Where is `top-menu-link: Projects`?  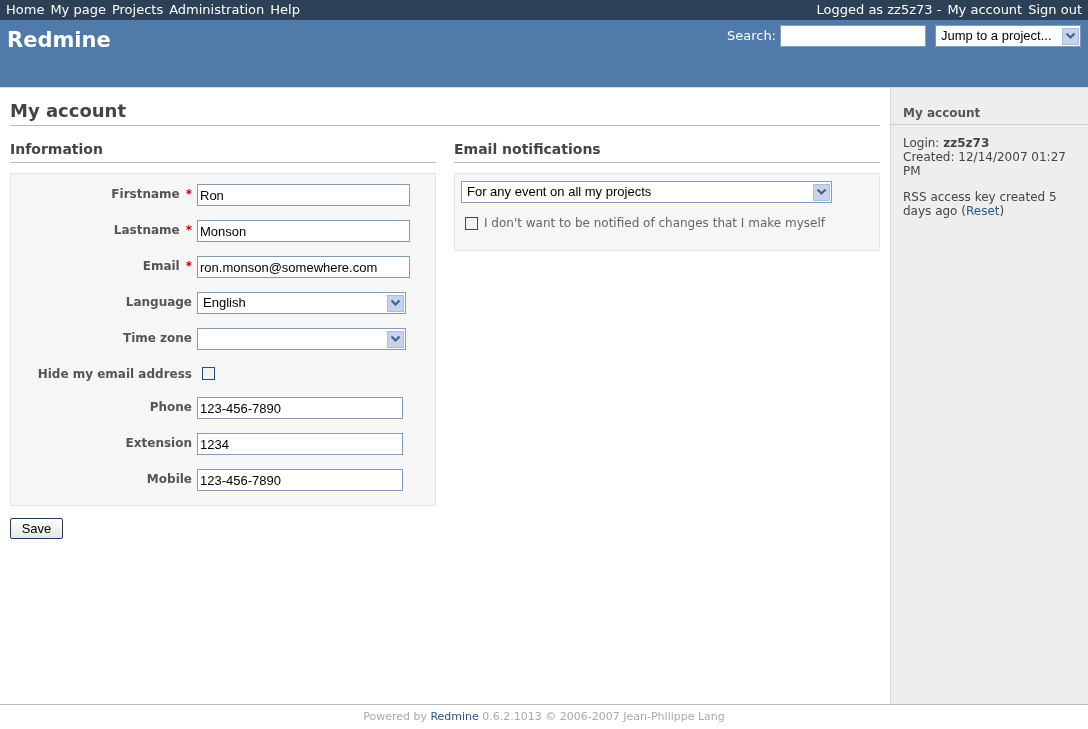
top-menu-link: Projects is located at coordinates (137, 10).